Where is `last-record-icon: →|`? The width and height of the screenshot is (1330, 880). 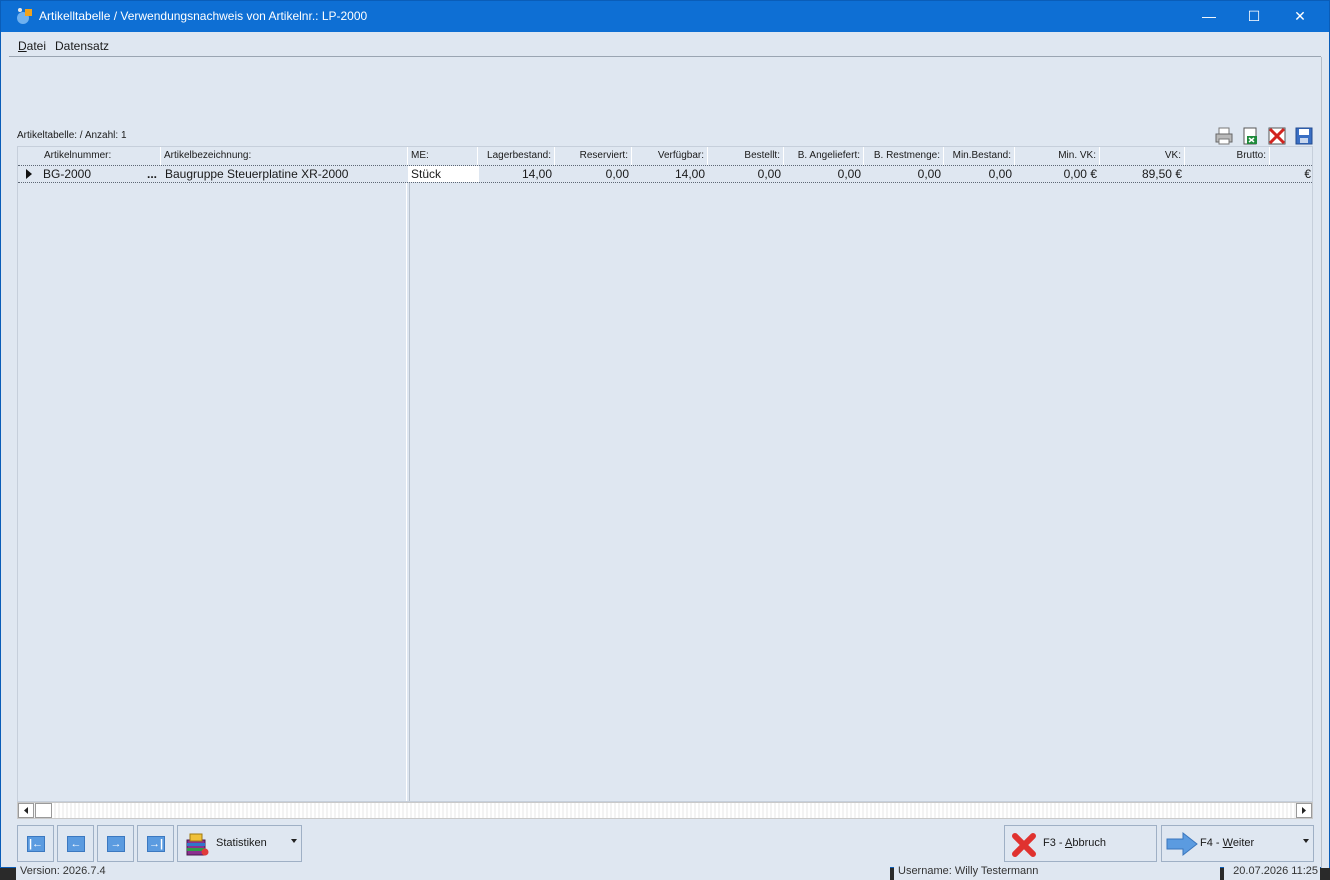
last-record-icon: →| is located at coordinates (156, 844).